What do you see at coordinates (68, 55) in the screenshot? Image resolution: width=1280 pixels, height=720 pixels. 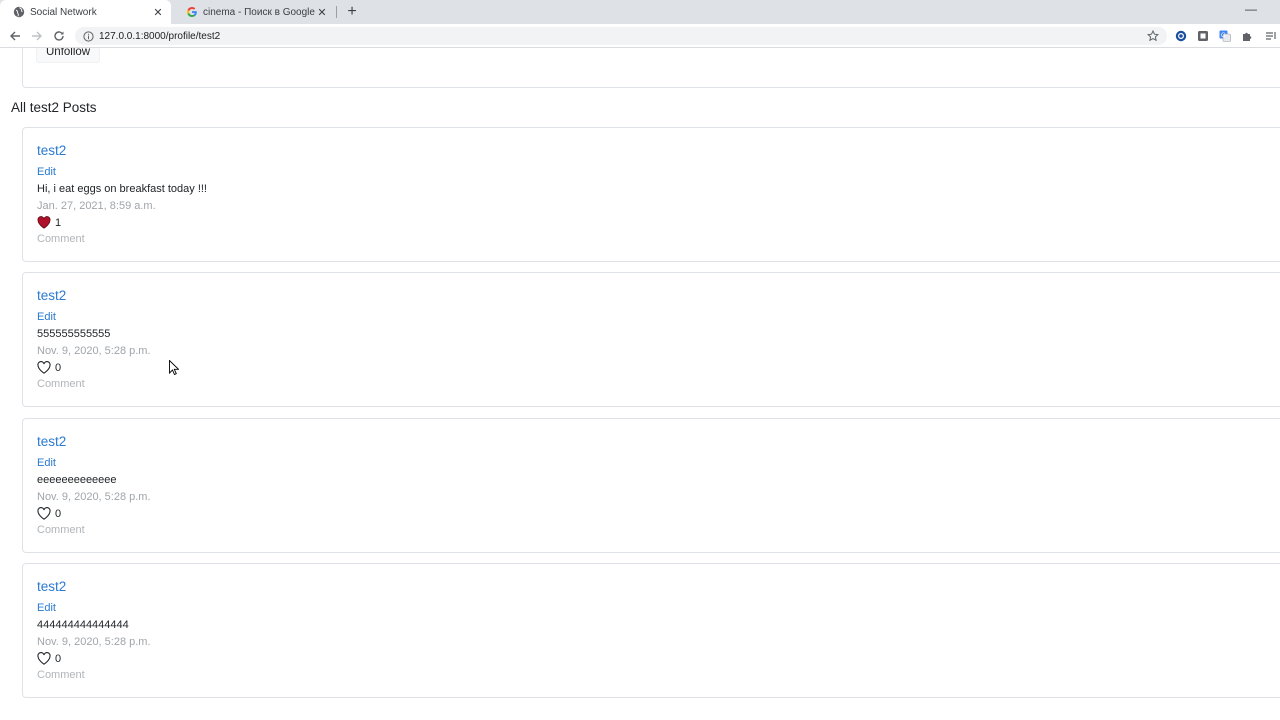 I see `unfollow-button: Unfollow` at bounding box center [68, 55].